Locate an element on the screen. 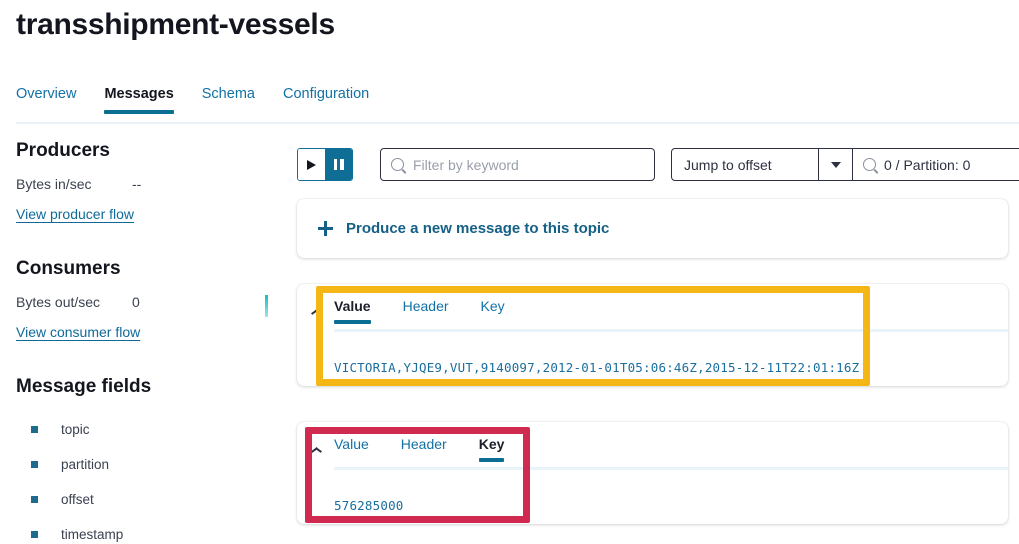  offset-partition-input: 0 / Partition: 0 is located at coordinates (935, 164).